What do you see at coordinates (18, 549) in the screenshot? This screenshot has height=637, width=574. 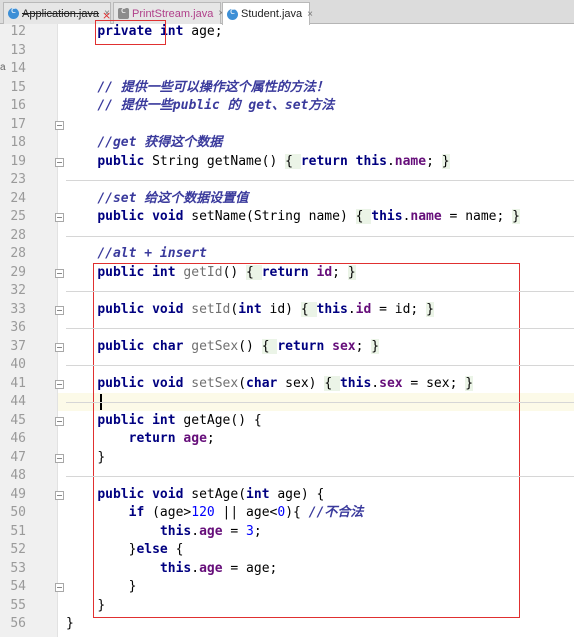 I see `line-number: 52` at bounding box center [18, 549].